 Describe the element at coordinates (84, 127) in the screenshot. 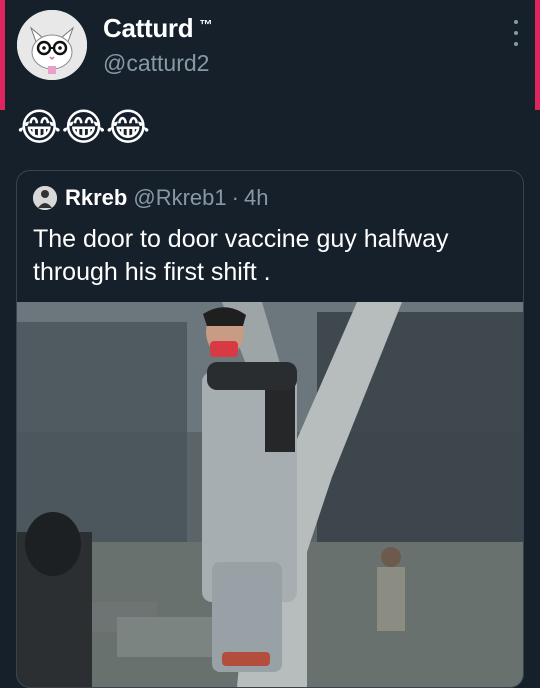

I see `tweet-text: 😂😂😂` at that location.